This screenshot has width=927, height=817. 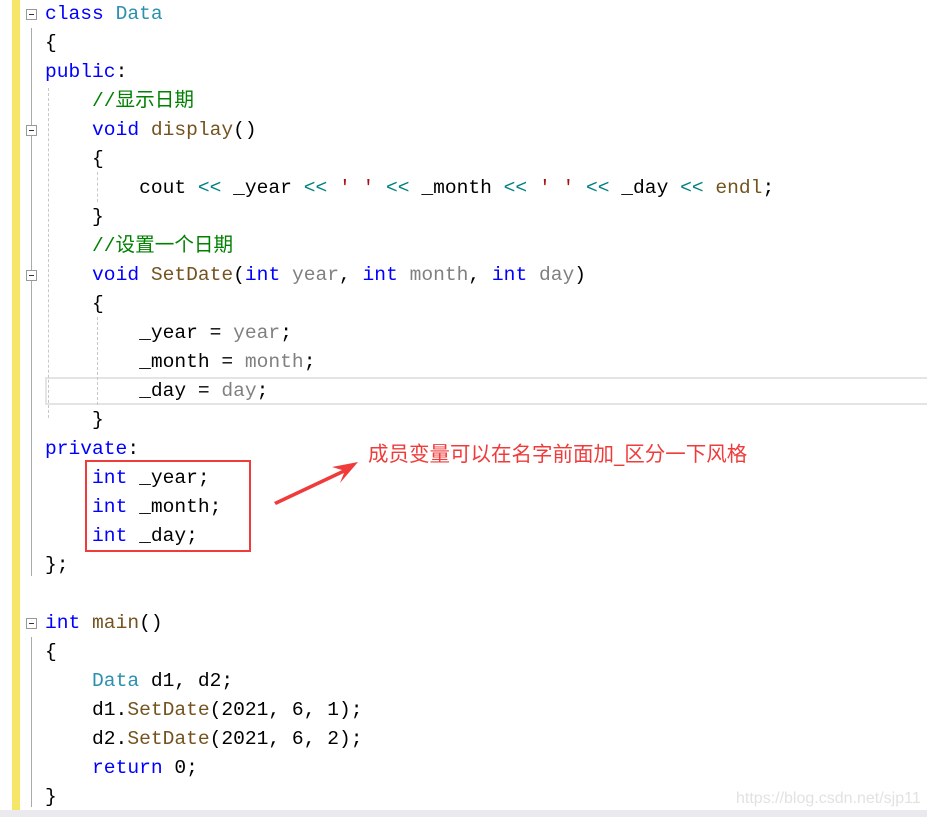 What do you see at coordinates (463, 813) in the screenshot?
I see `scrollbar-track` at bounding box center [463, 813].